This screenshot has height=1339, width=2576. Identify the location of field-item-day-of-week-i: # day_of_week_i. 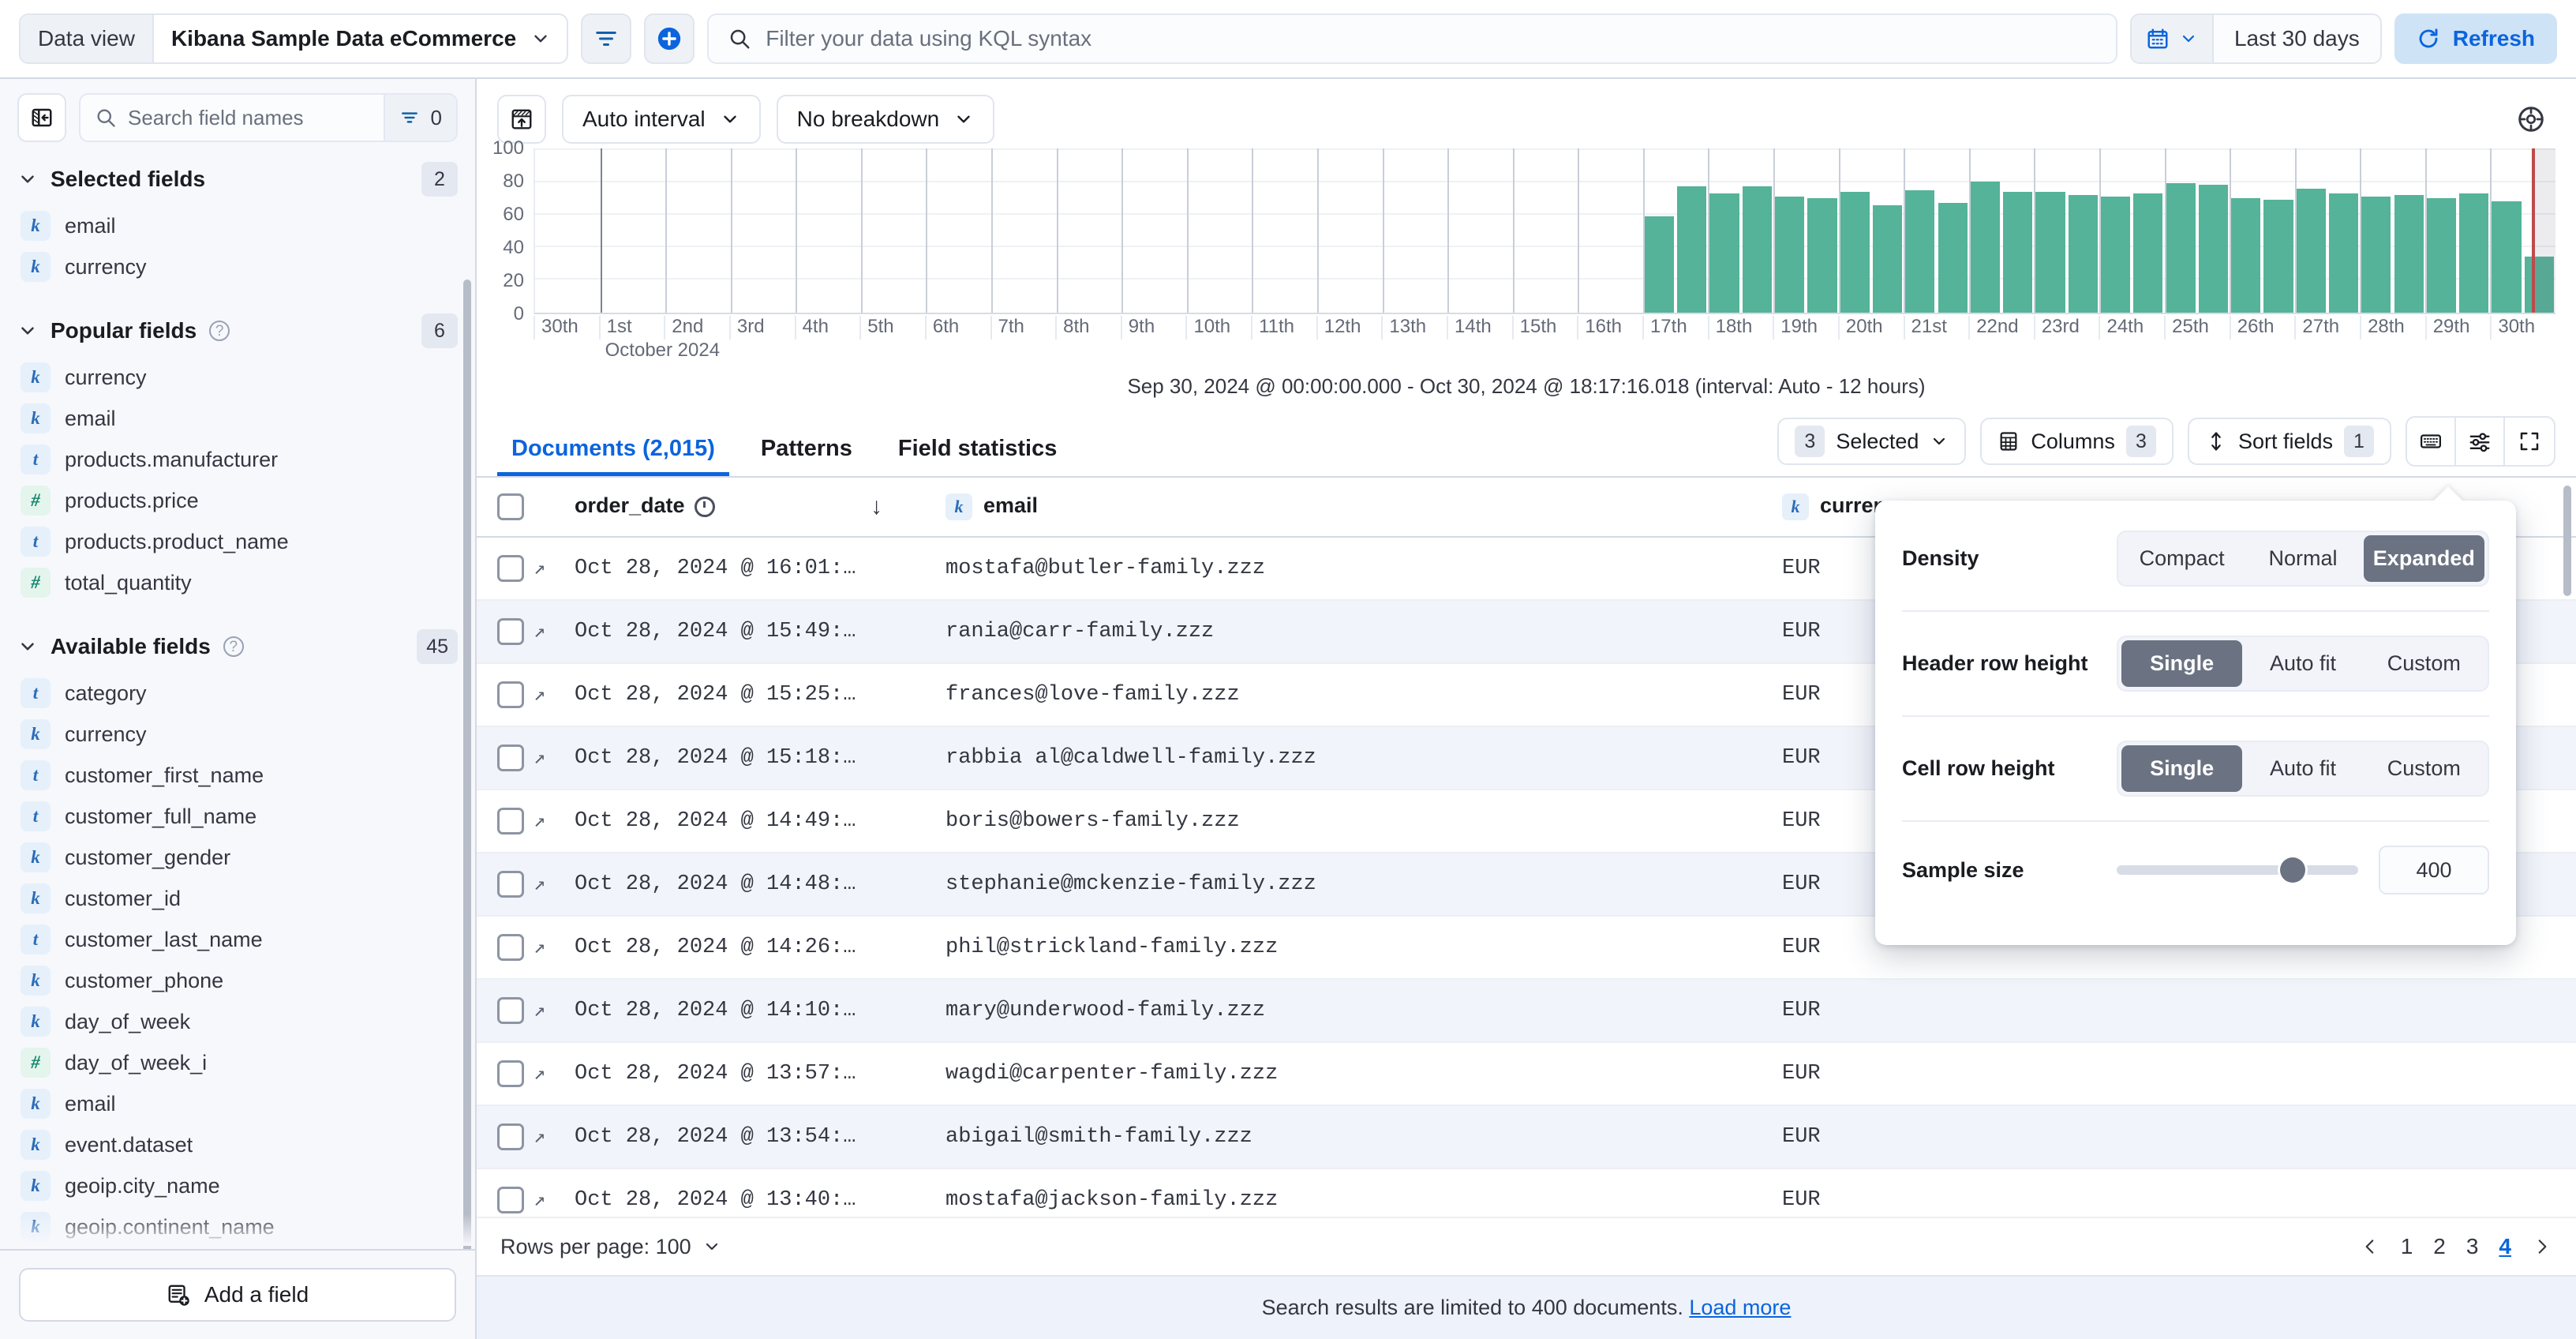
(237, 1062).